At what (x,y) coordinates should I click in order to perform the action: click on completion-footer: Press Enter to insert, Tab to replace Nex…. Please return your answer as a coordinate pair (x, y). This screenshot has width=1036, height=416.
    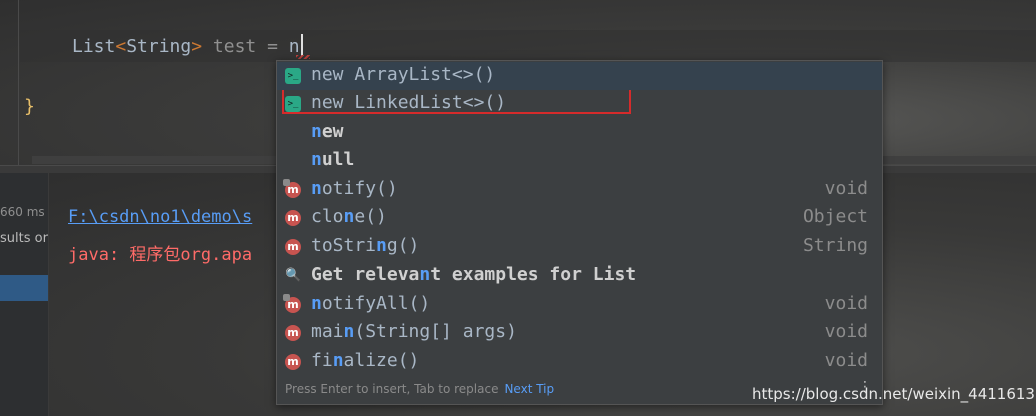
    Looking at the image, I should click on (419, 389).